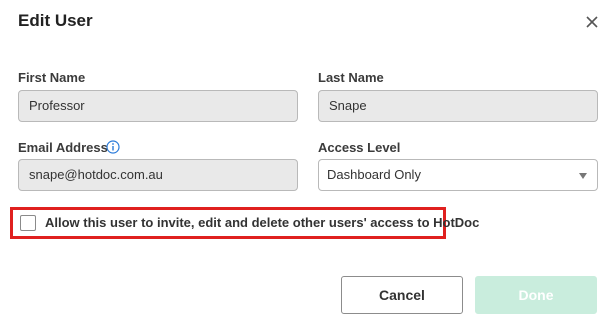  I want to click on permission-checkbox, so click(28, 223).